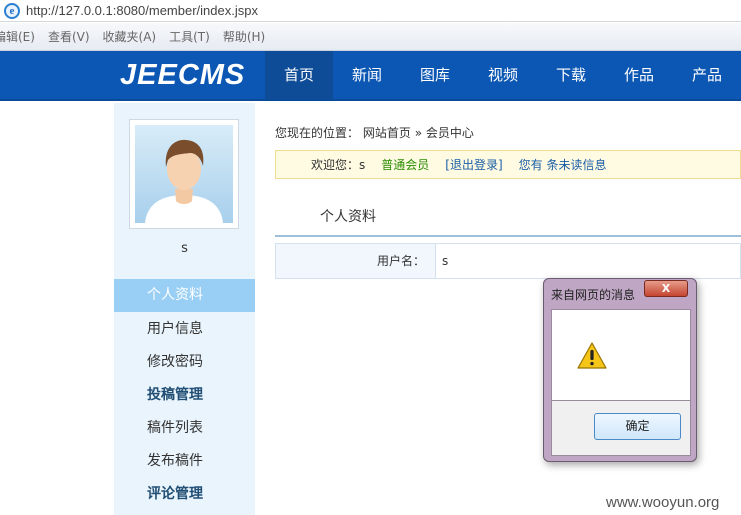 Image resolution: width=741 pixels, height=515 pixels. I want to click on menu-edit: 编辑(E), so click(17, 36).